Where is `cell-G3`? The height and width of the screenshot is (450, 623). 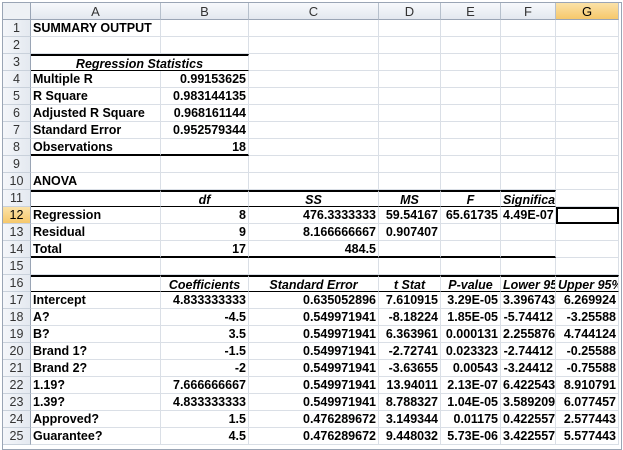
cell-G3 is located at coordinates (587, 62).